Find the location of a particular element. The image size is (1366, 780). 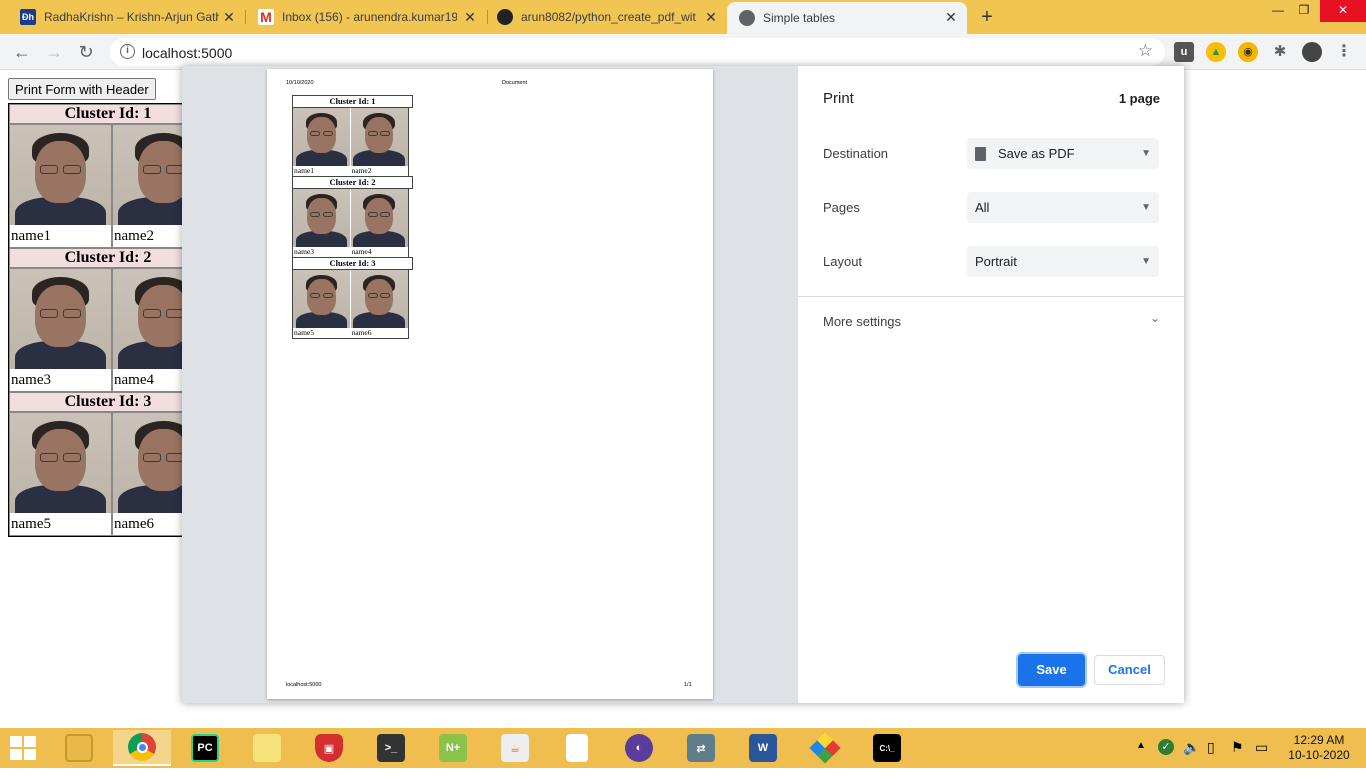

reload-icon: ↻ is located at coordinates (86, 52).